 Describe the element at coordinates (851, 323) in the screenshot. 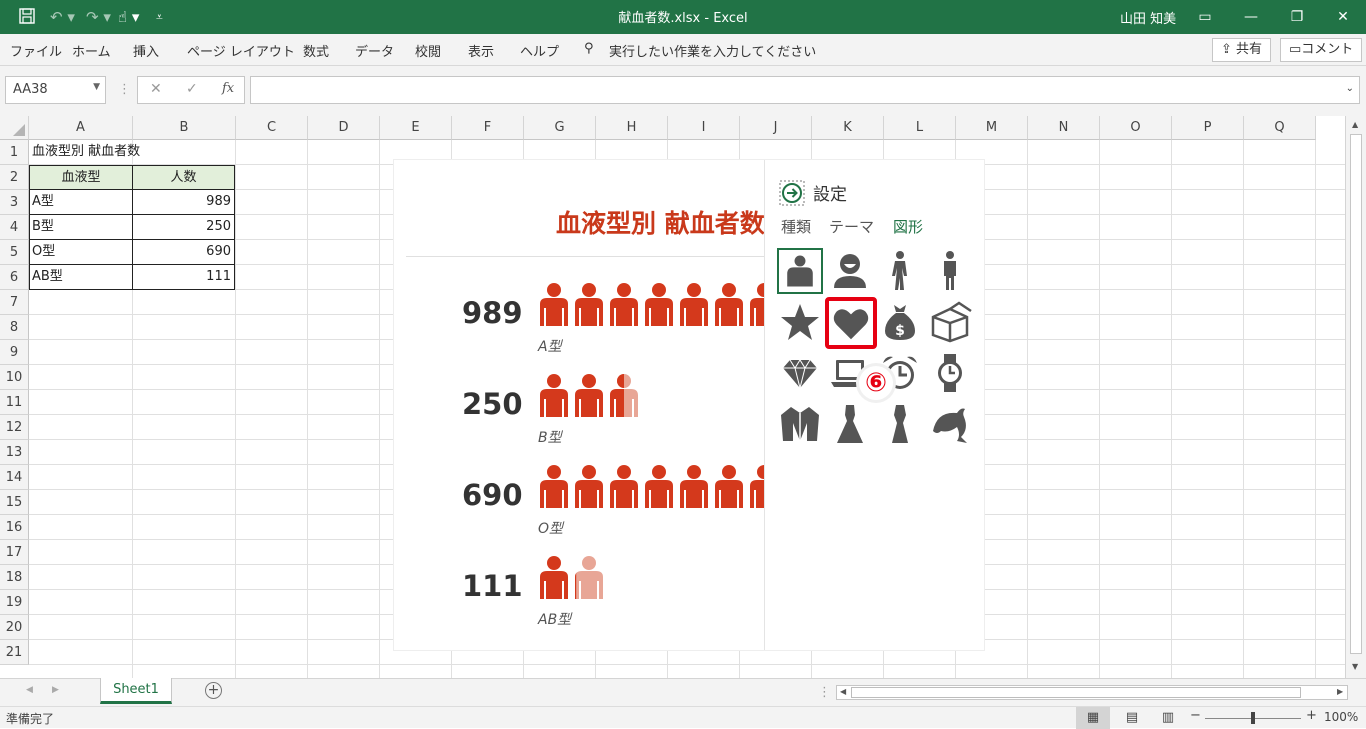

I see `heart-icon` at that location.